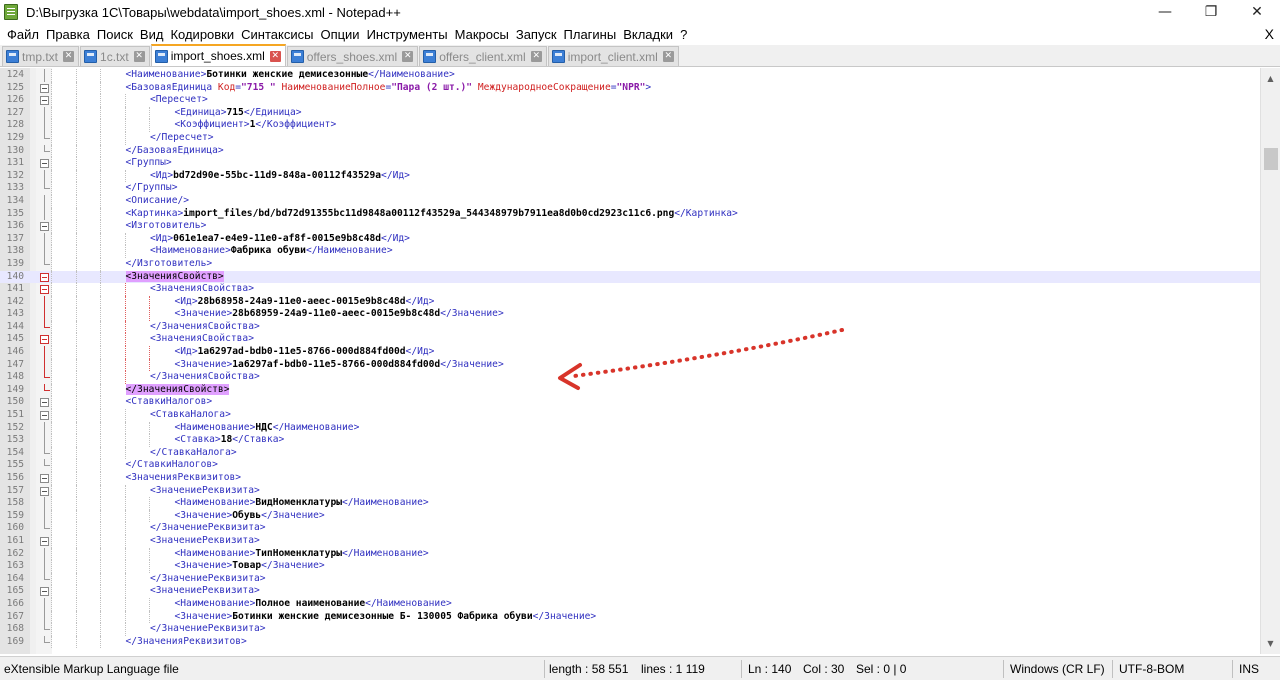  What do you see at coordinates (1165, 12) in the screenshot?
I see `minimize-button: —` at bounding box center [1165, 12].